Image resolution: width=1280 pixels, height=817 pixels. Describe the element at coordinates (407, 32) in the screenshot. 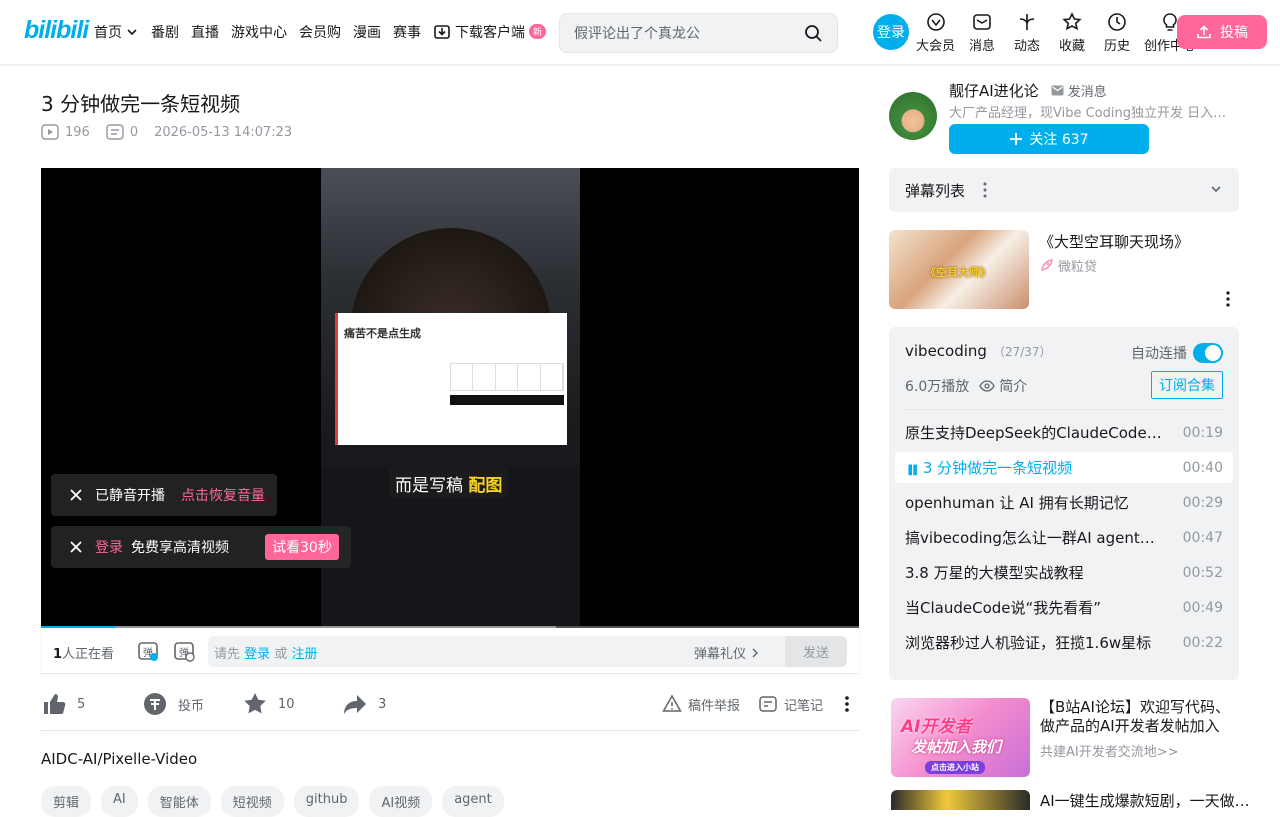

I see `nav-esports: 赛事` at that location.